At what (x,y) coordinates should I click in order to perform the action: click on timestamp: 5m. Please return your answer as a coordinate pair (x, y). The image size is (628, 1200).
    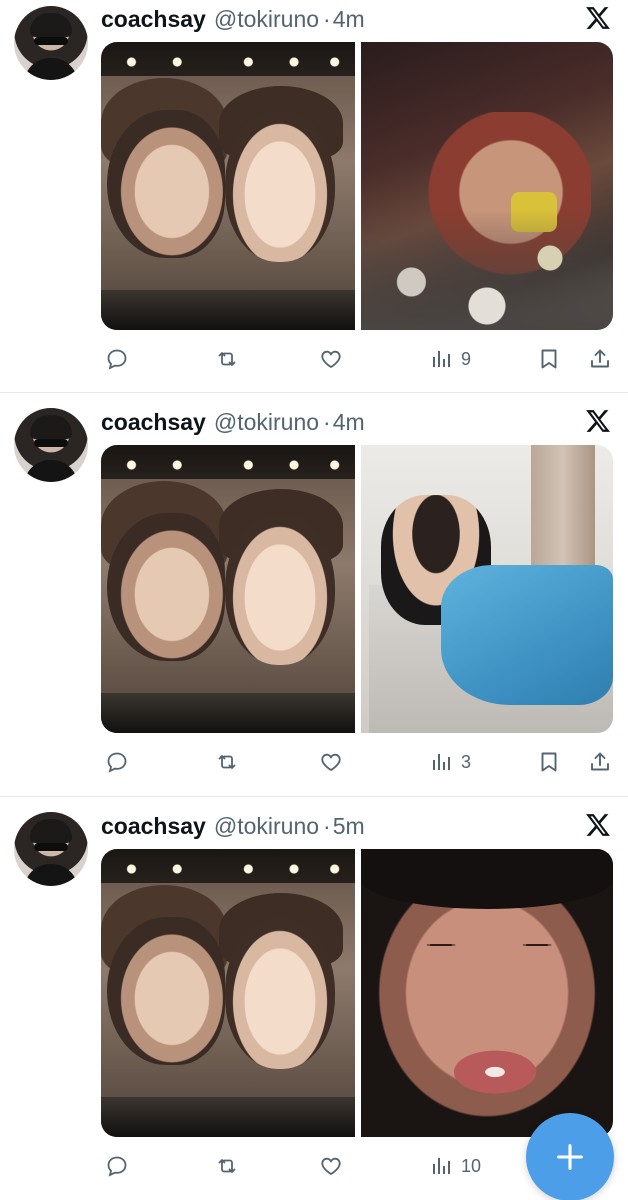
    Looking at the image, I should click on (349, 826).